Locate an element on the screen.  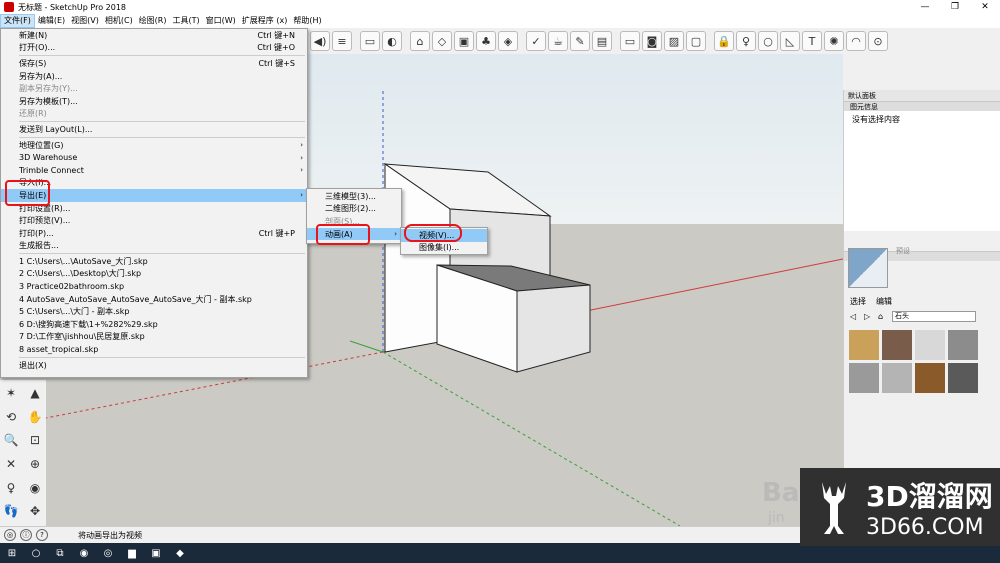
zoom-icon: 🔍 is located at coordinates (11, 440).